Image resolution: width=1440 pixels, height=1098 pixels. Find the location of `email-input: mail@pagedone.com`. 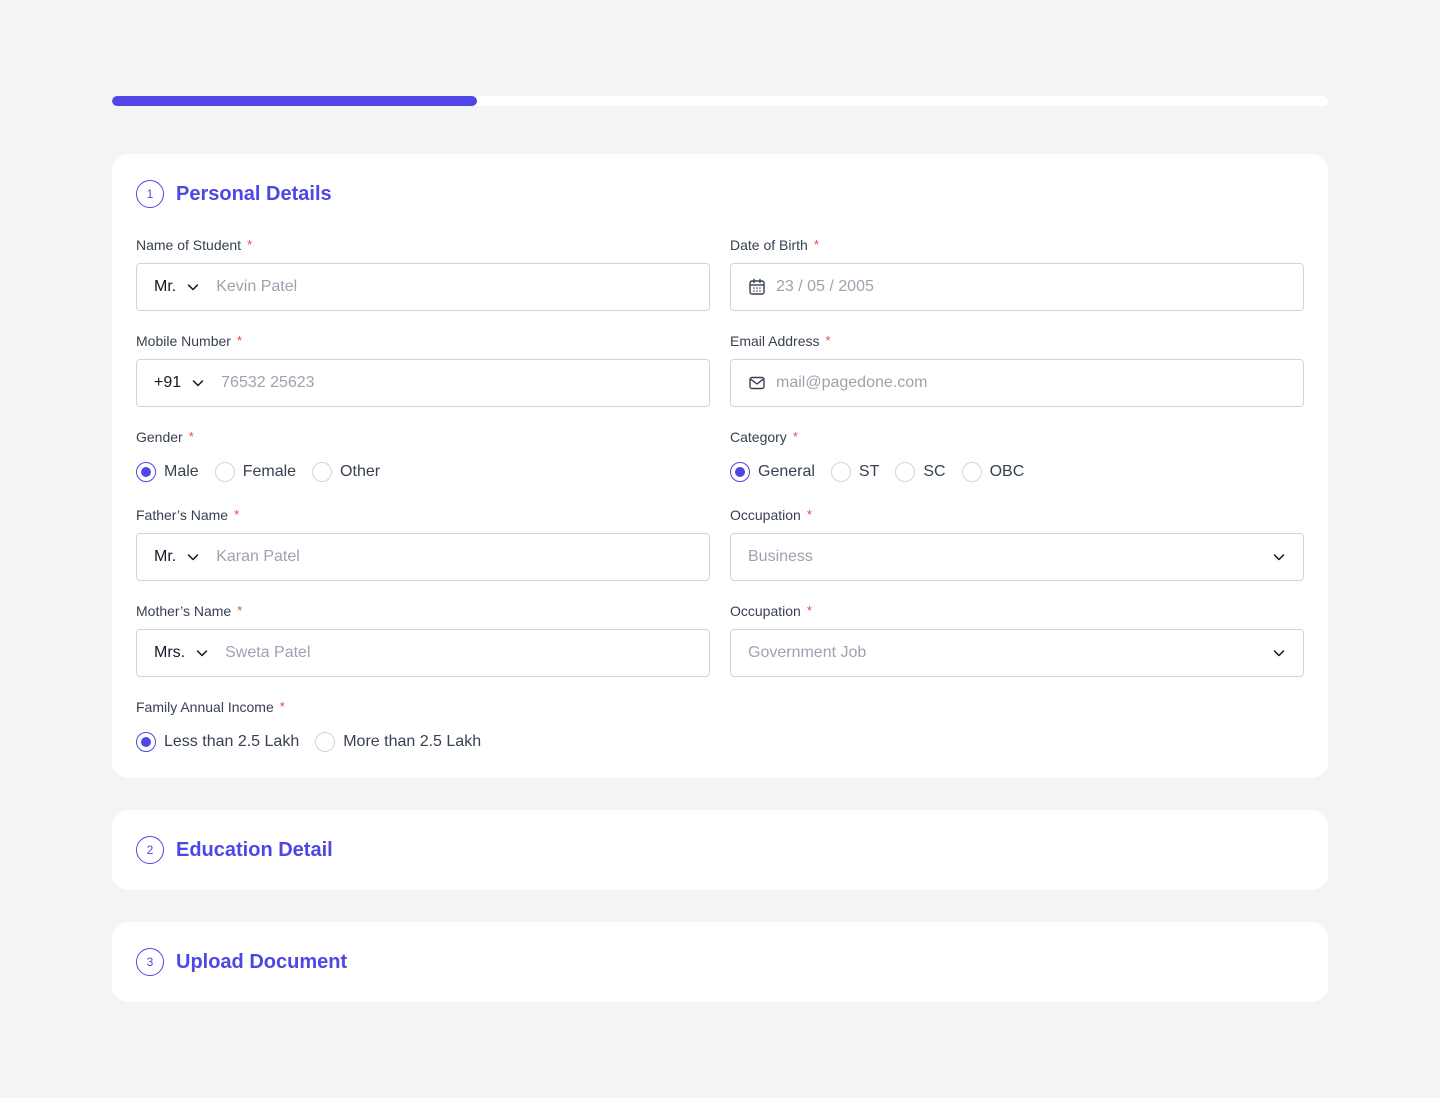

email-input: mail@pagedone.com is located at coordinates (1017, 383).